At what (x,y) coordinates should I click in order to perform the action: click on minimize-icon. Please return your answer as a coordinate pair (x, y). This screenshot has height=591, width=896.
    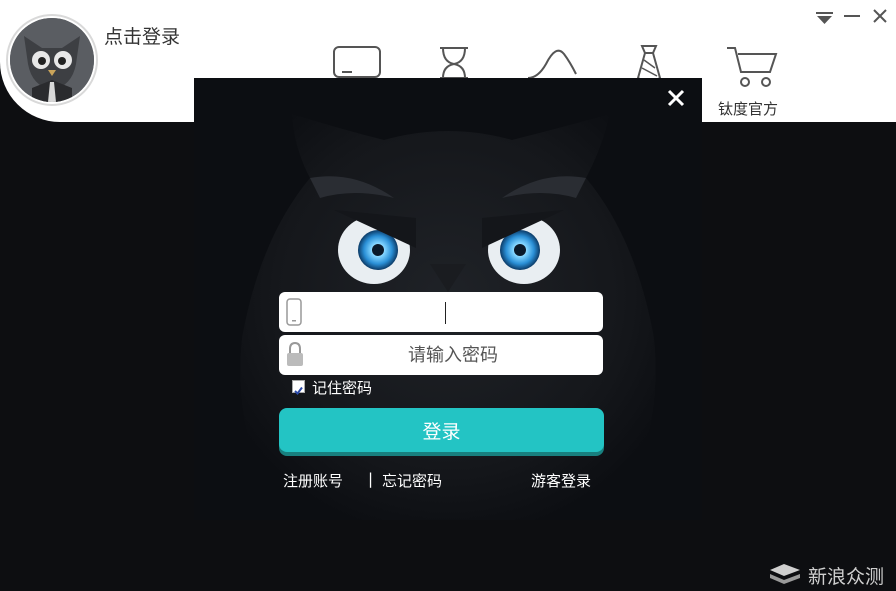
    Looking at the image, I should click on (852, 16).